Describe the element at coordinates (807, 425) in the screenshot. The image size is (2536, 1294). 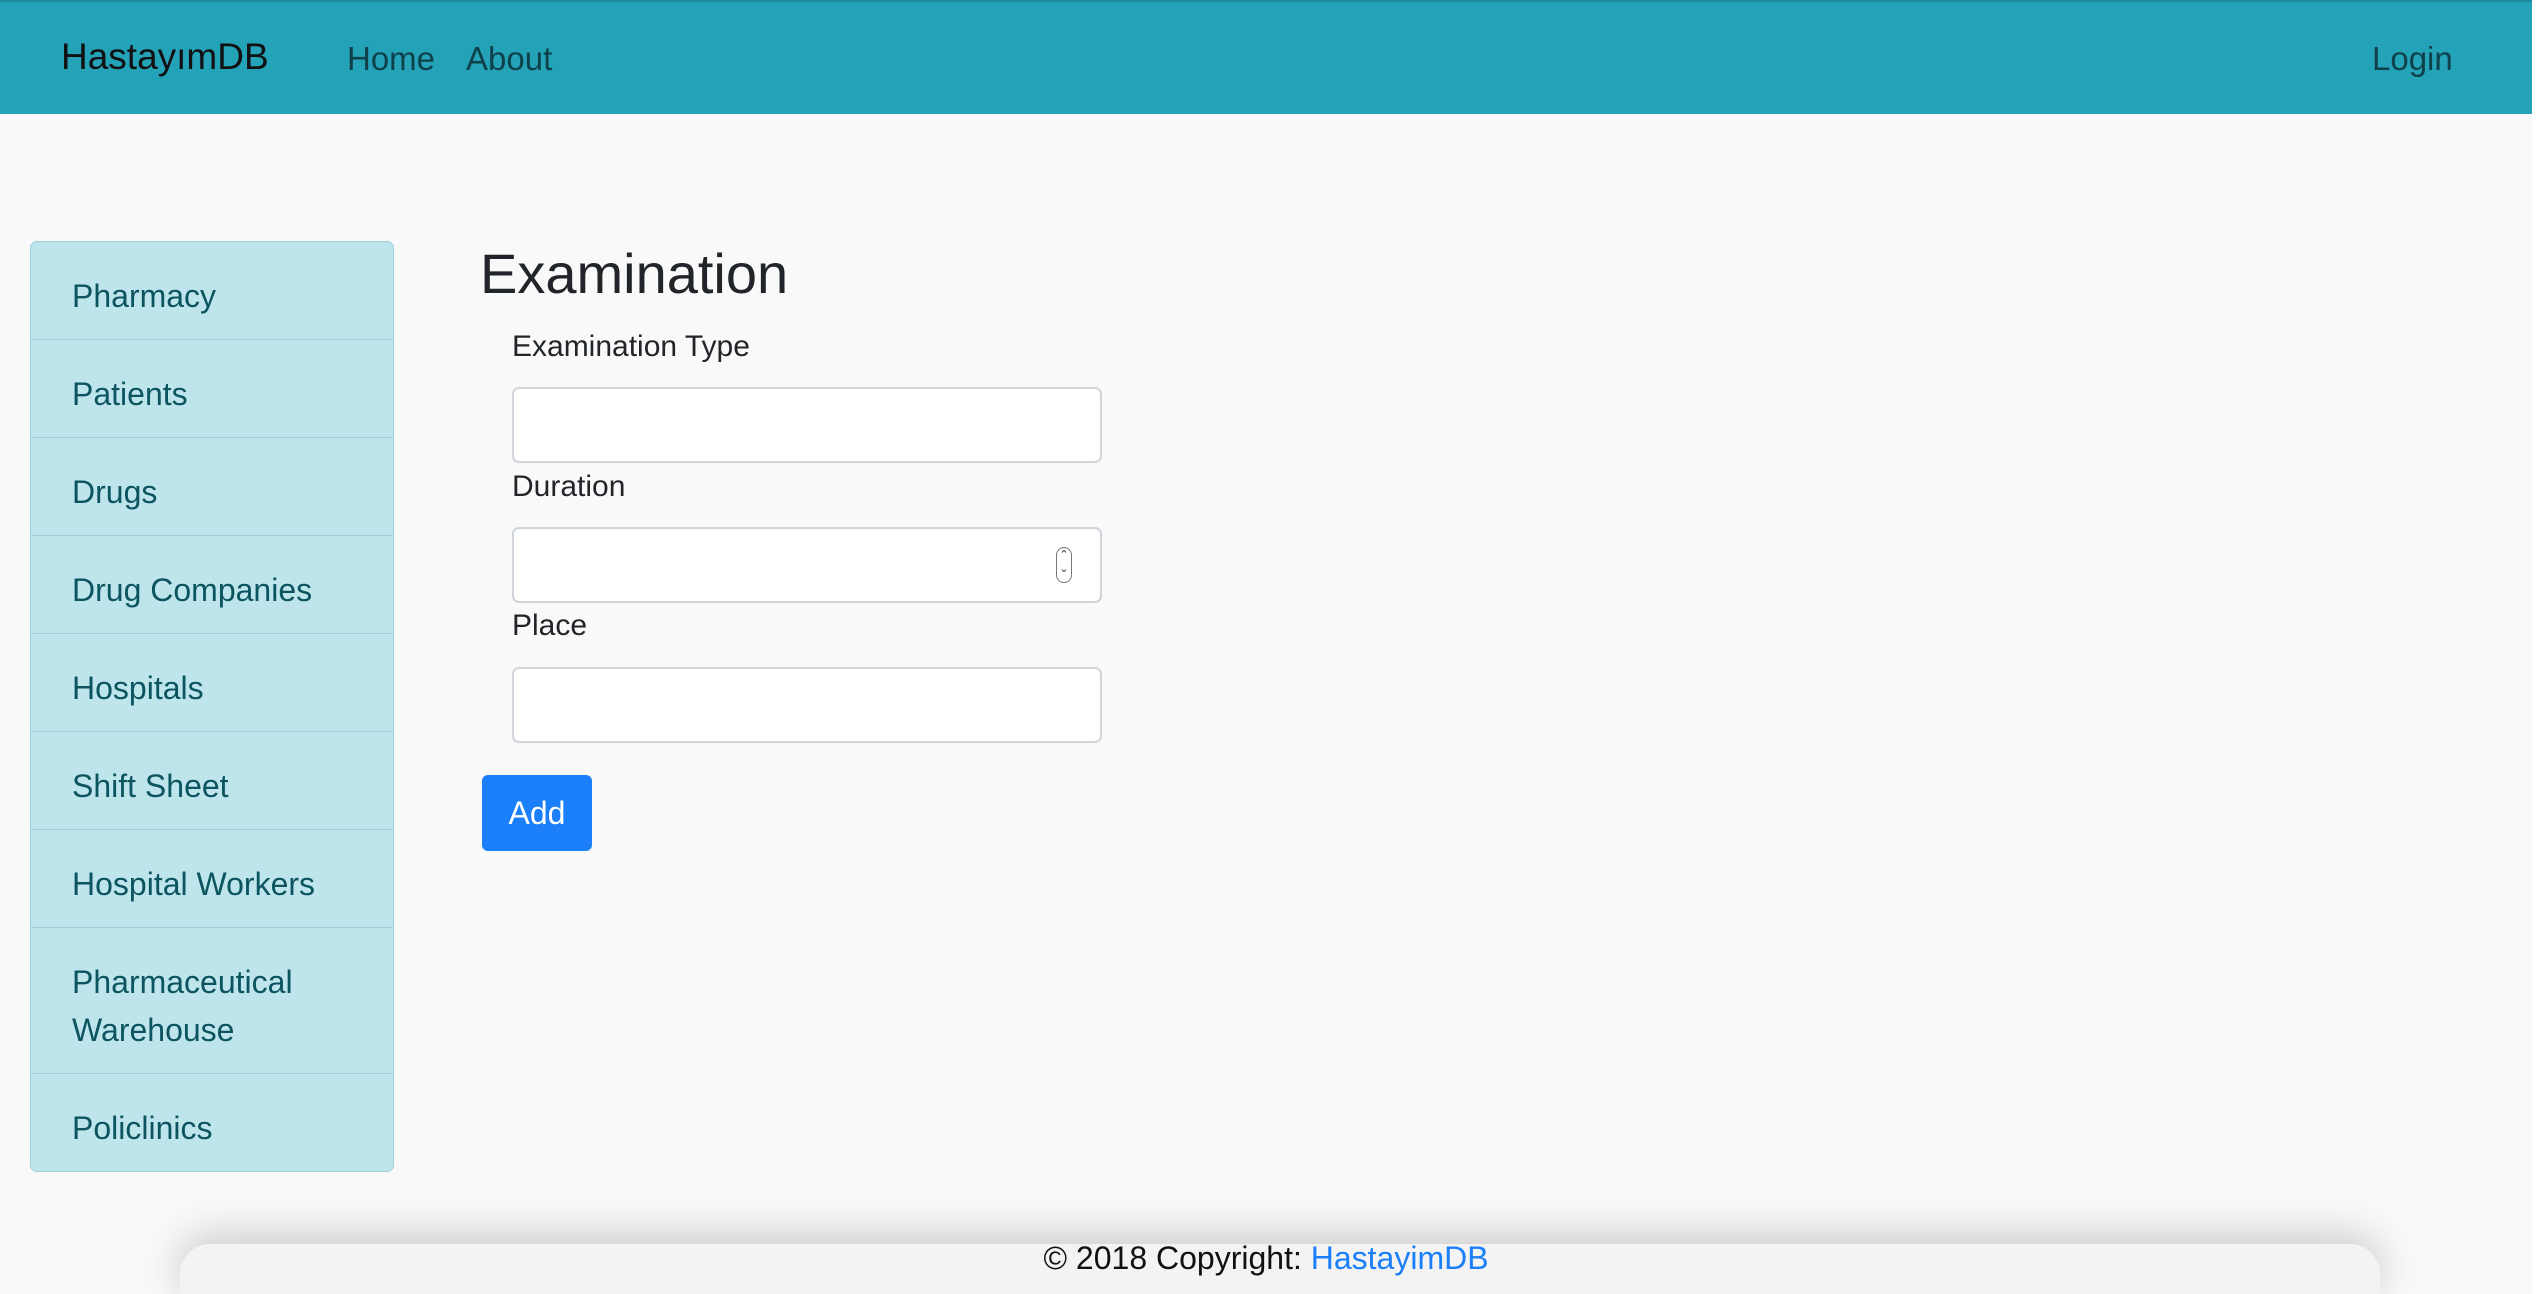
I see `examination-type-input` at that location.